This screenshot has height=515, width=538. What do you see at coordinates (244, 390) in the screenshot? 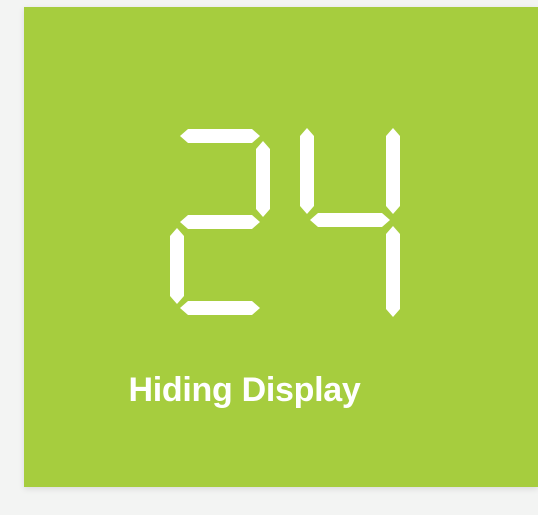
I see `display-caption: Hiding Display` at bounding box center [244, 390].